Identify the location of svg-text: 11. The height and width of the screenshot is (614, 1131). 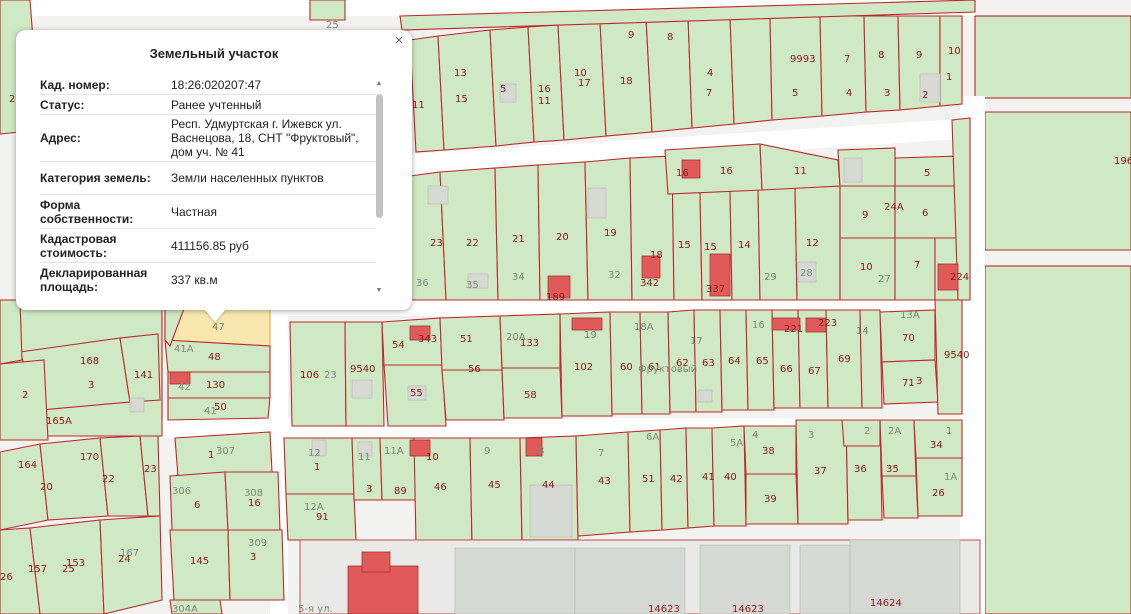
(544, 101).